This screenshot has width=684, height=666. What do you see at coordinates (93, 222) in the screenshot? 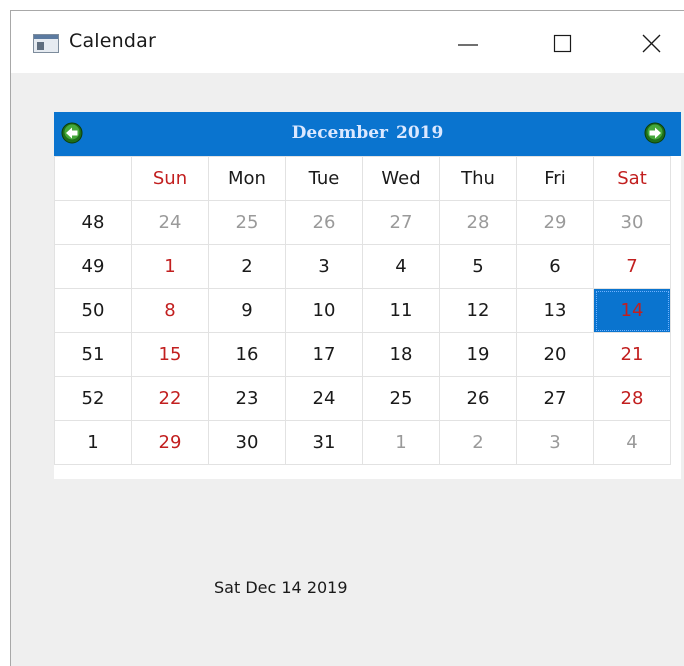
I see `week-number: 48` at bounding box center [93, 222].